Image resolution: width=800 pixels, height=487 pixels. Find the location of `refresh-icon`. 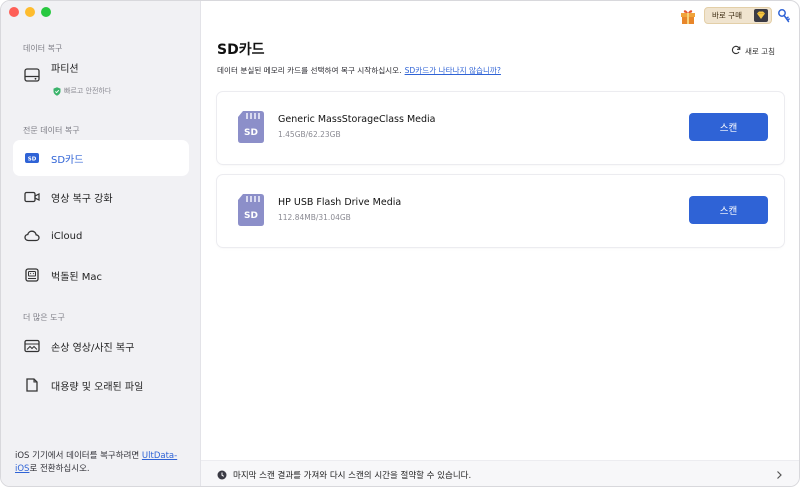

refresh-icon is located at coordinates (736, 51).